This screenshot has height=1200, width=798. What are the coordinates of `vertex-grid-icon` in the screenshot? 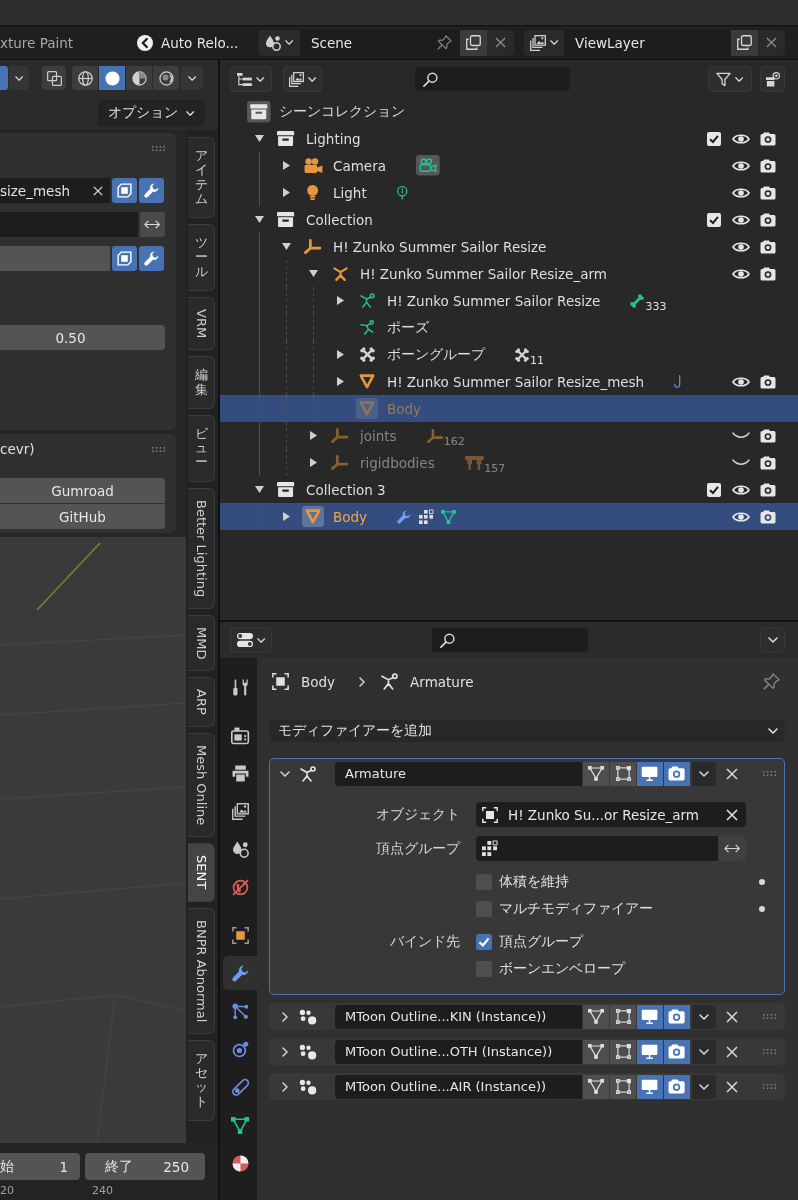 It's located at (426, 516).